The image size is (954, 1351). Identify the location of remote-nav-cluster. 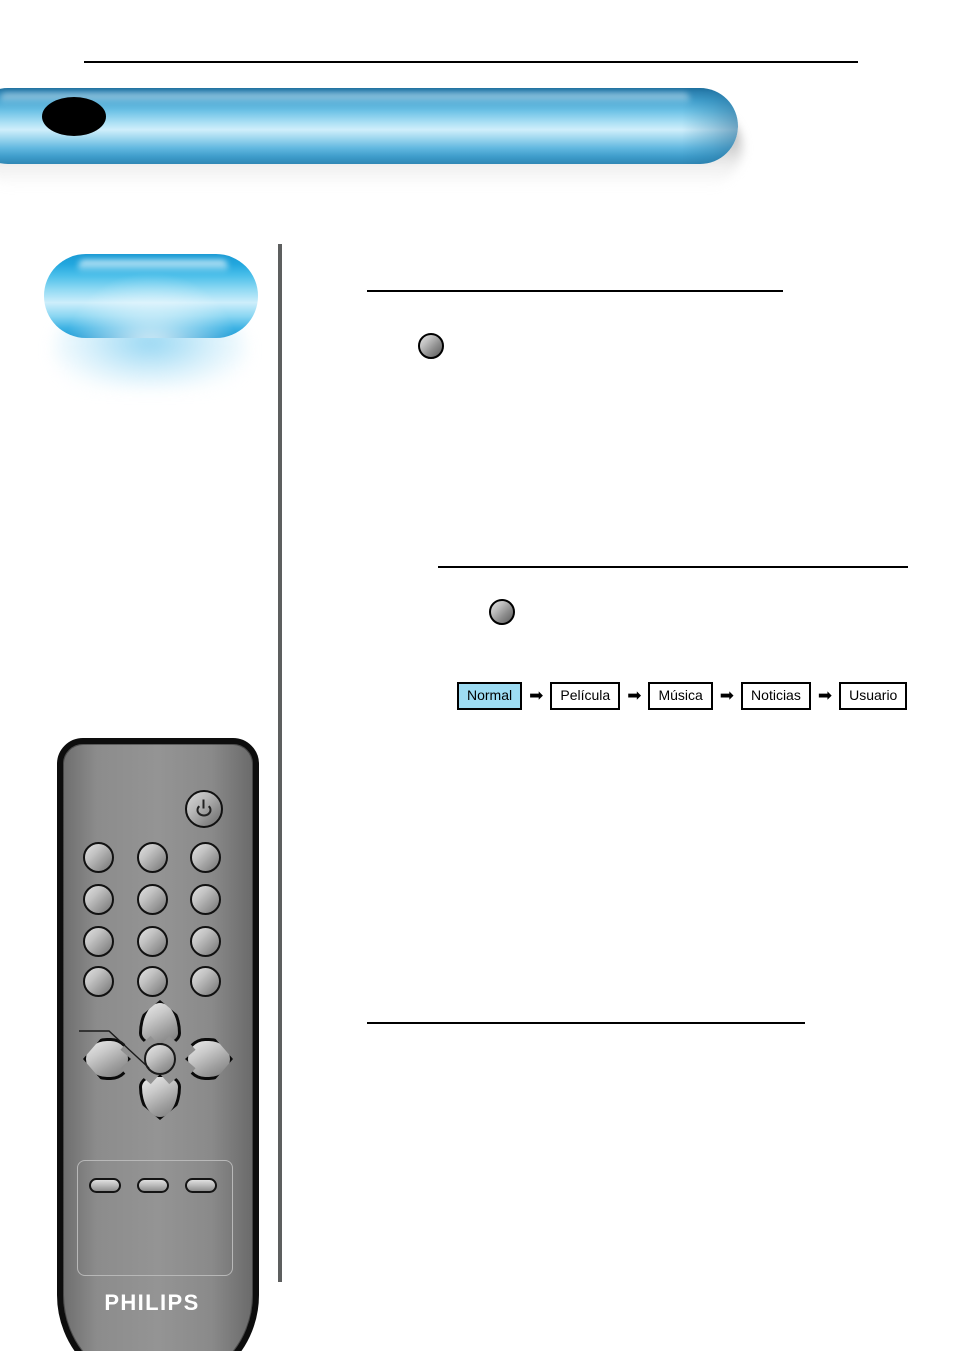
(158, 1061).